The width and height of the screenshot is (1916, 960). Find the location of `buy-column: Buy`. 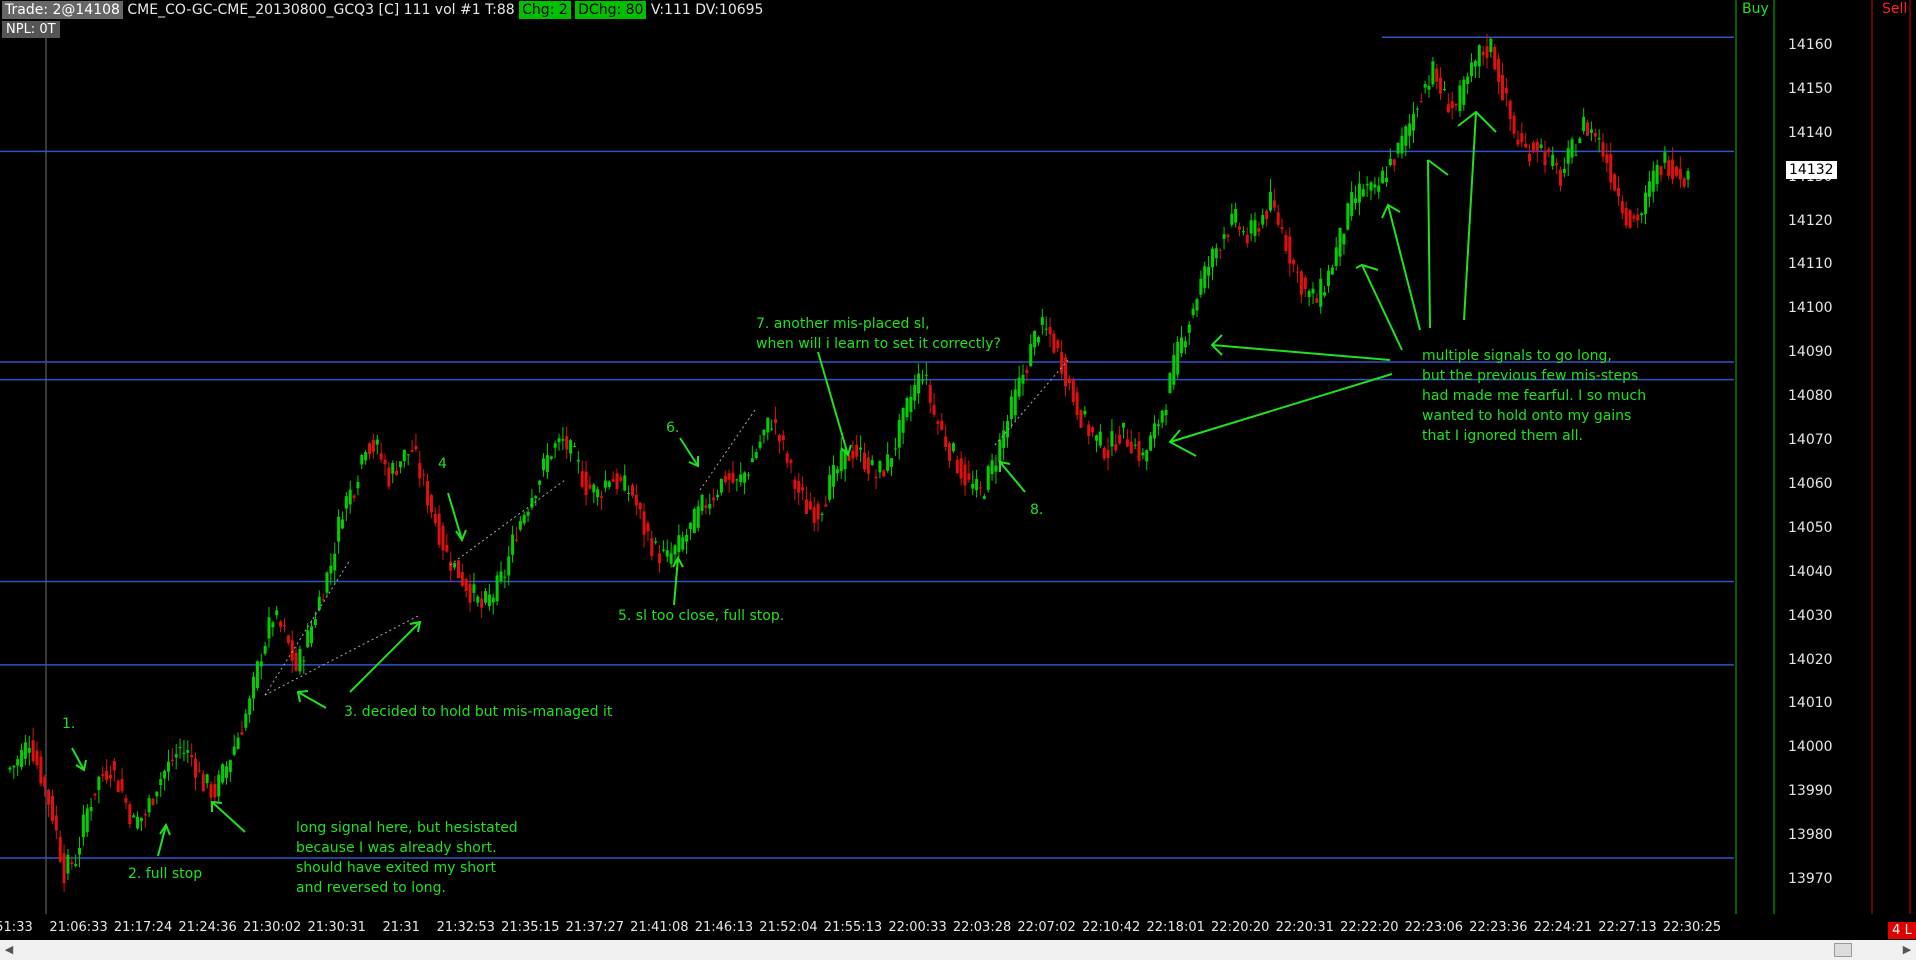

buy-column: Buy is located at coordinates (1755, 457).